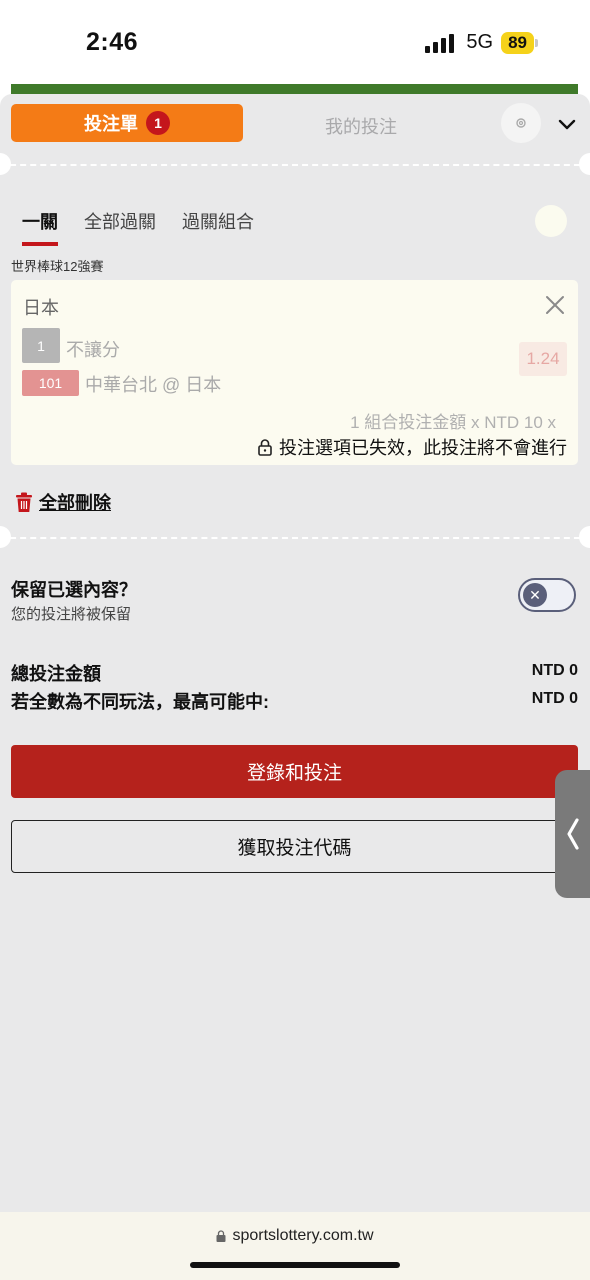 This screenshot has height=1280, width=590. I want to click on settings-button, so click(521, 123).